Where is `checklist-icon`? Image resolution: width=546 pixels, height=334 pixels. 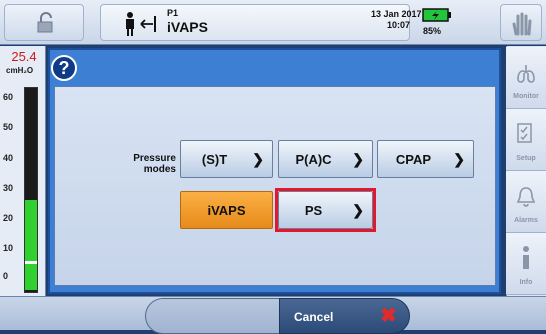
checklist-icon is located at coordinates (524, 133).